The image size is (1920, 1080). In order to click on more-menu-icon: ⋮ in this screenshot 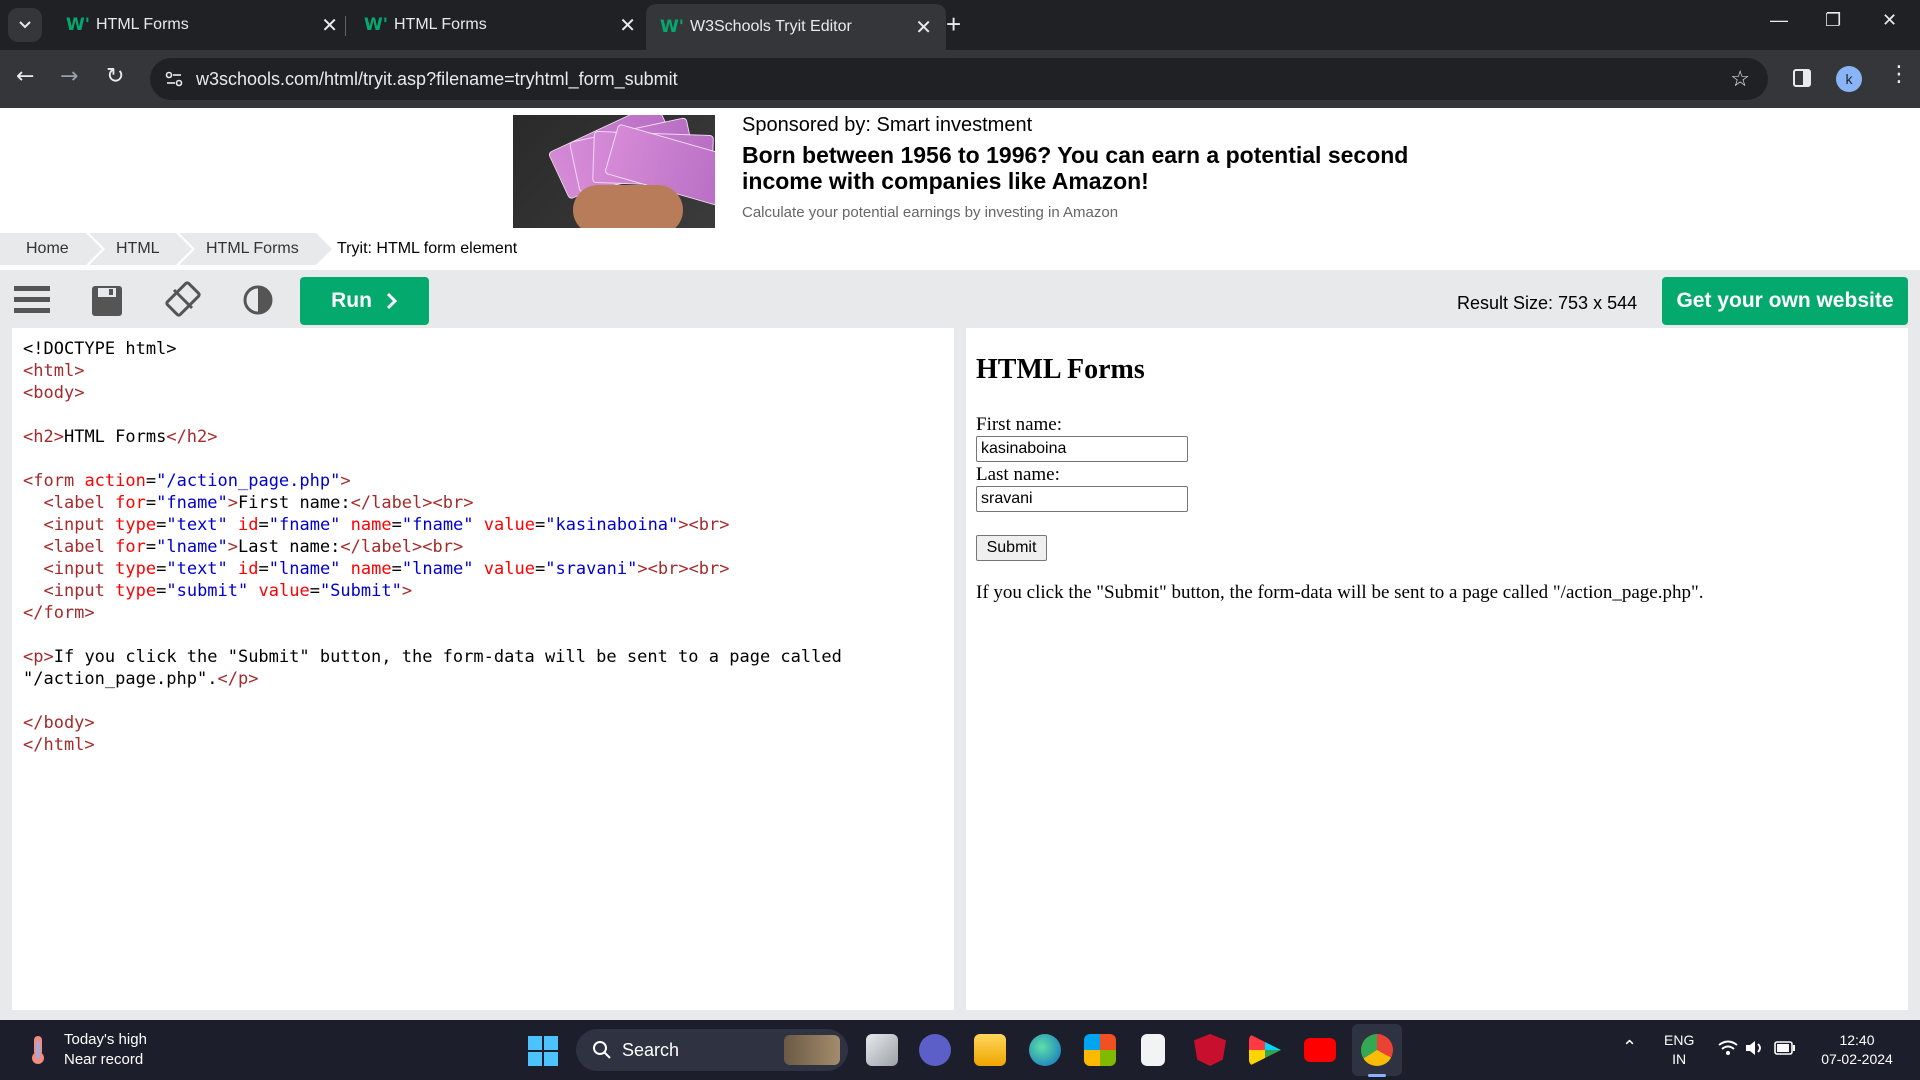, I will do `click(1899, 74)`.